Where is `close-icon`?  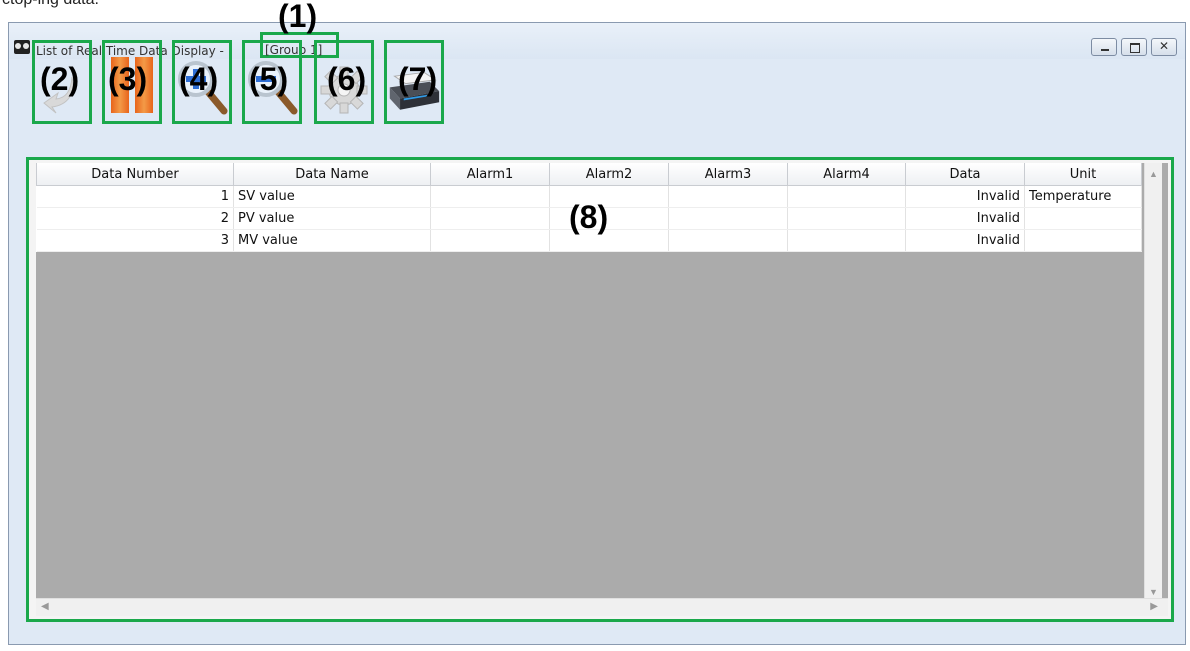
close-icon is located at coordinates (1164, 47).